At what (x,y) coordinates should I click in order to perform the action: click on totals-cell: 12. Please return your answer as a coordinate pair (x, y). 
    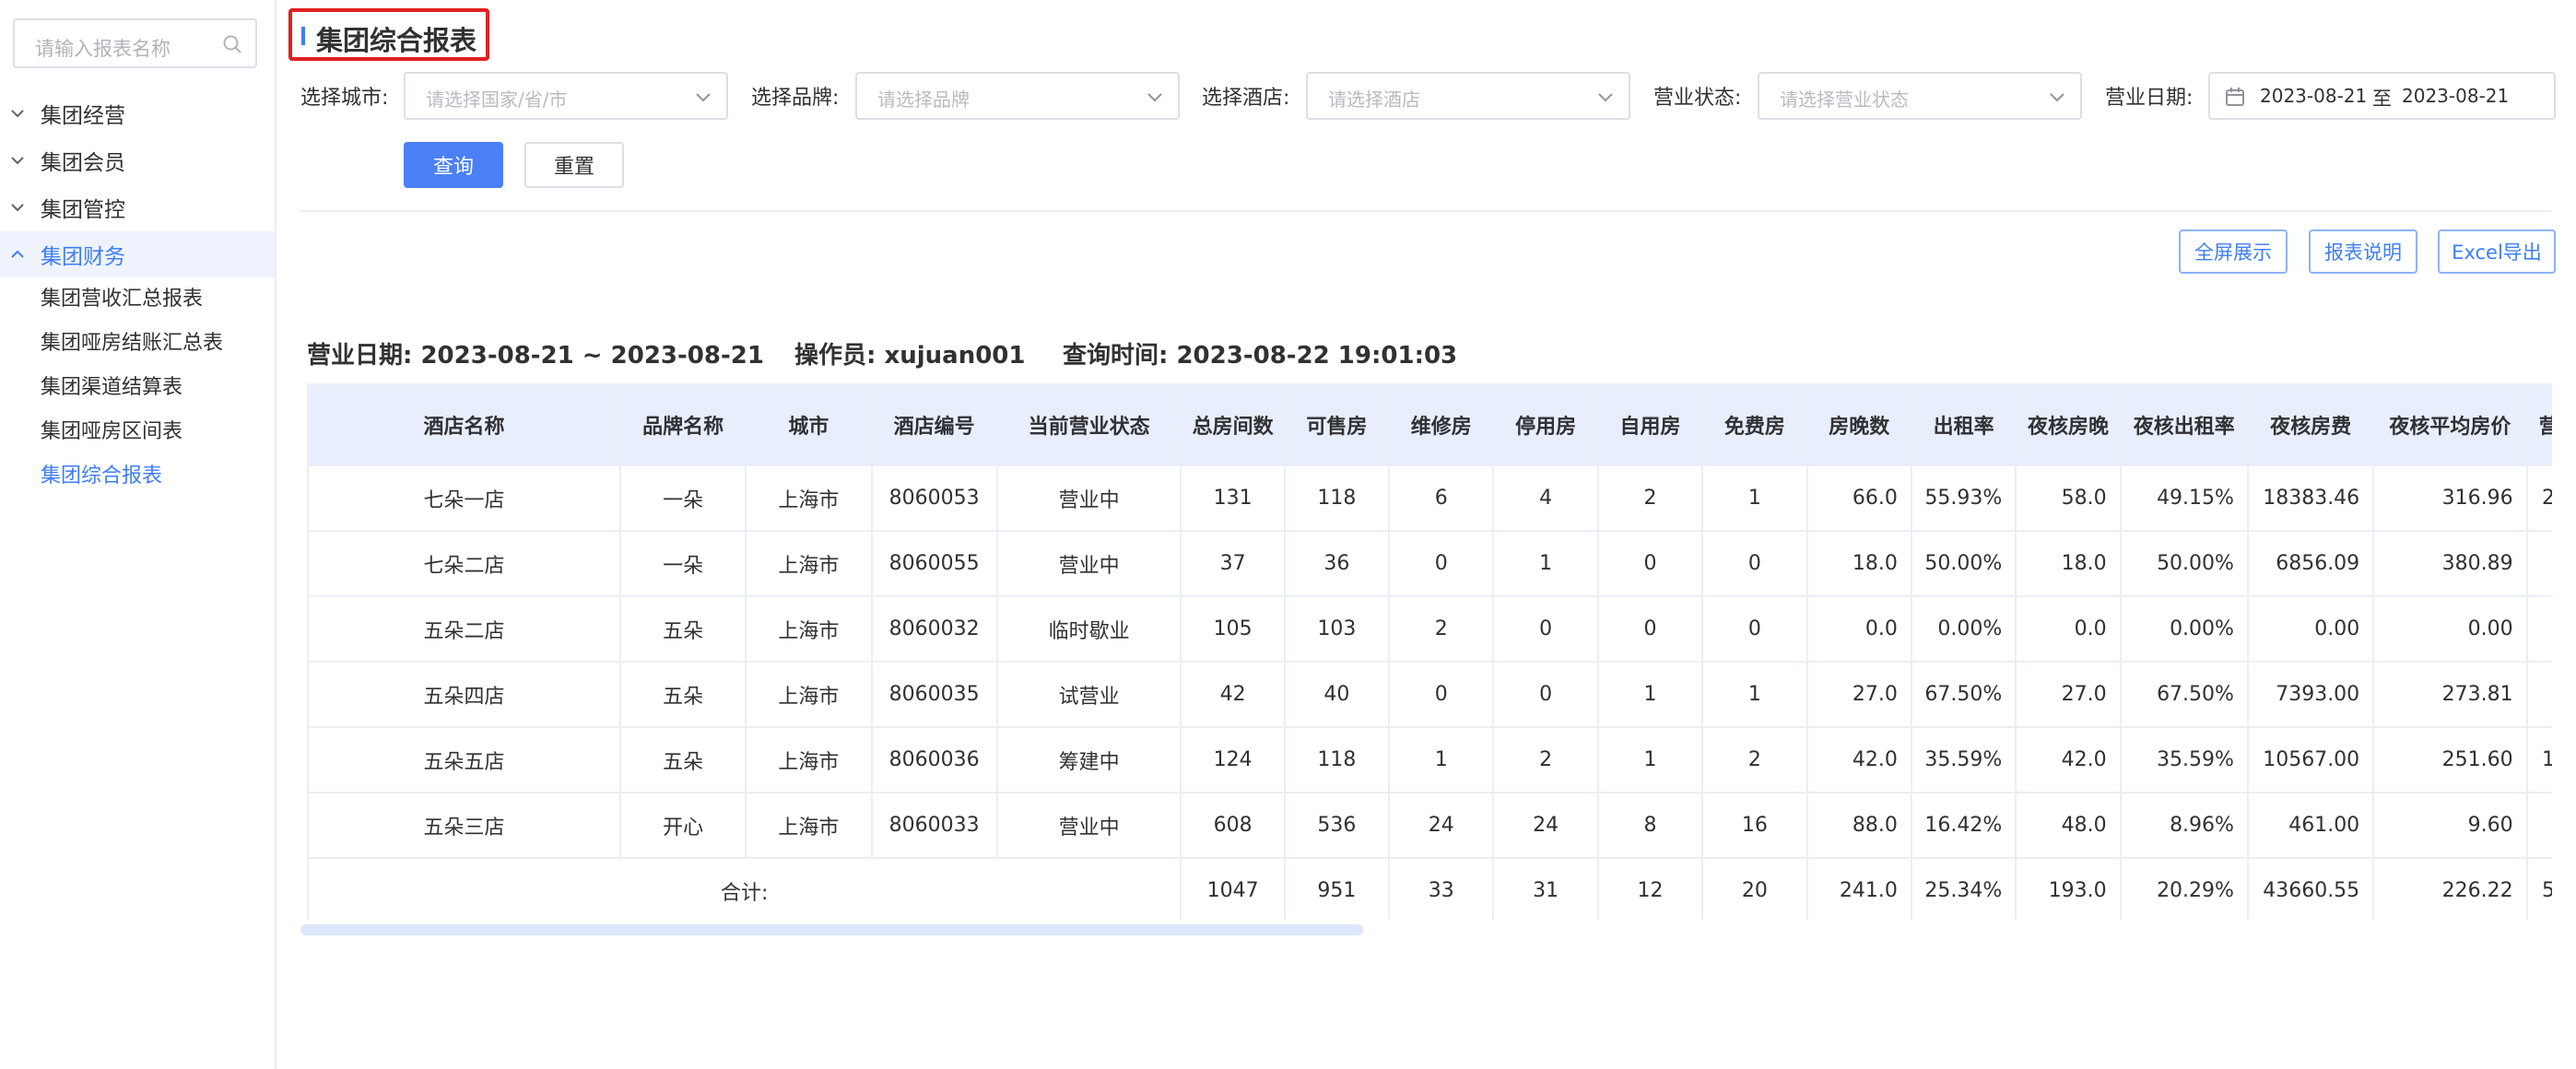
    Looking at the image, I should click on (1650, 888).